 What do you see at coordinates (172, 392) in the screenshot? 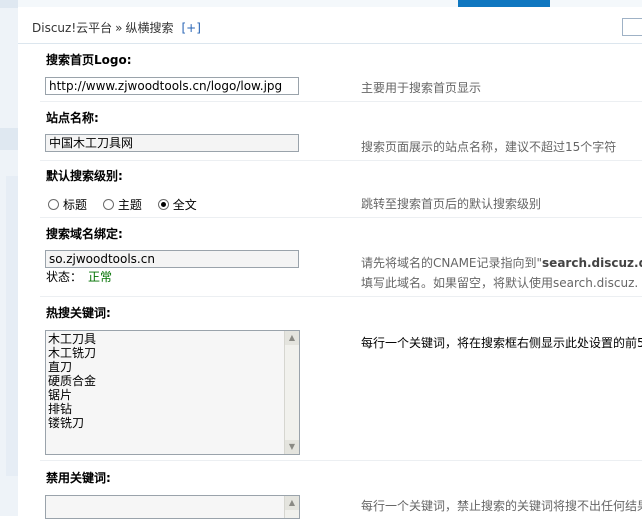
I see `hot-keywords-textarea: 木工刀具 木工铣刀 直刀 硬质合金 锯片 排钻 镂铣刀 ▲ ▼` at bounding box center [172, 392].